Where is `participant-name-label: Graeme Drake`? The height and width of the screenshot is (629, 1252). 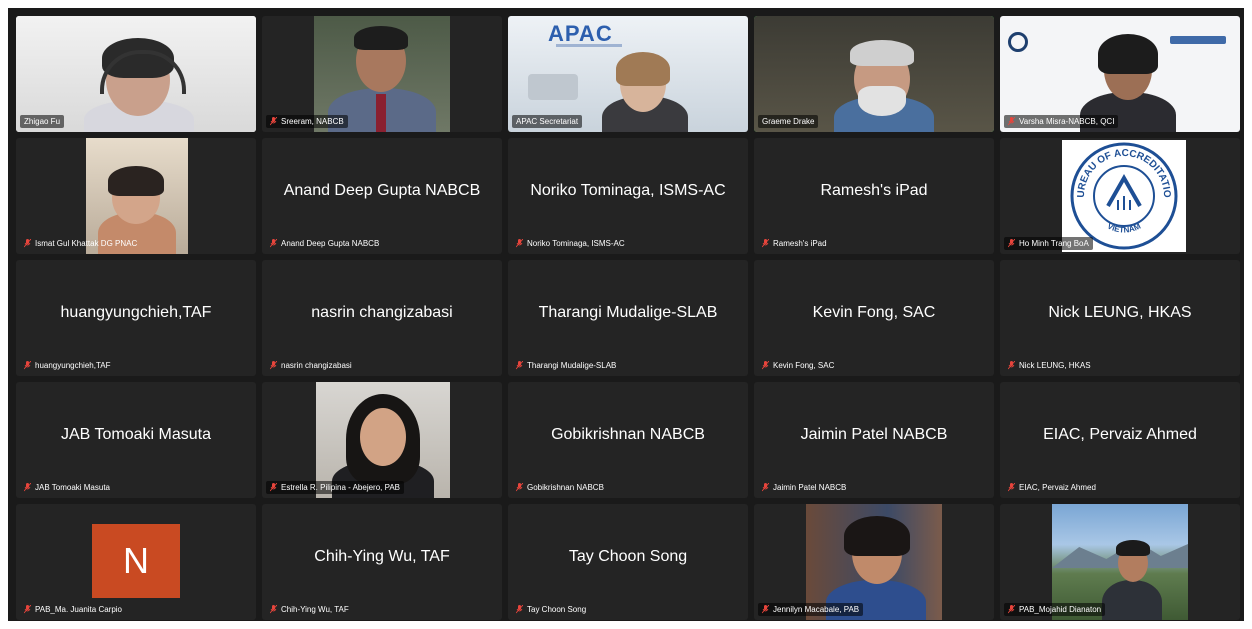 participant-name-label: Graeme Drake is located at coordinates (788, 121).